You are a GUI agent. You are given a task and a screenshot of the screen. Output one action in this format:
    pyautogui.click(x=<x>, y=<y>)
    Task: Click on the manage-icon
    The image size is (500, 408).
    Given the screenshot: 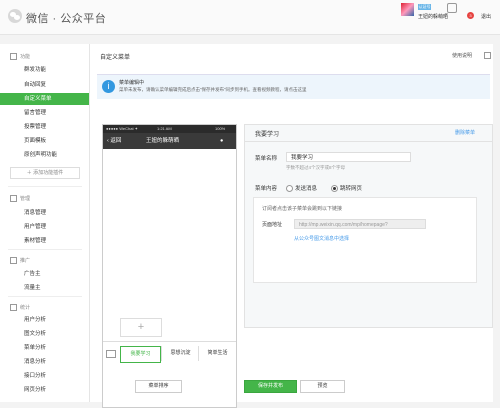 What is the action you would take?
    pyautogui.click(x=13, y=199)
    